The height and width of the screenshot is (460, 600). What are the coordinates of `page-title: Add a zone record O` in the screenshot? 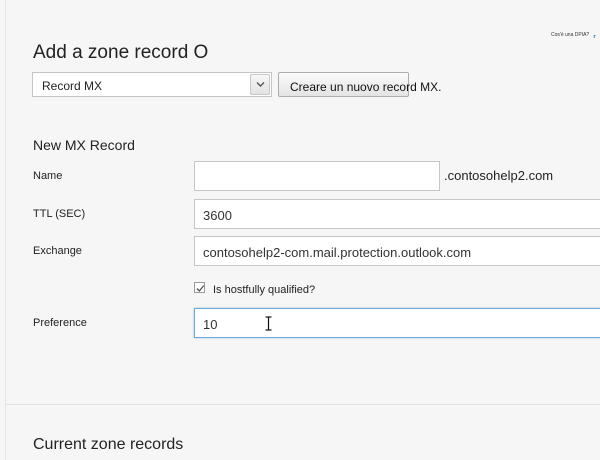 It's located at (121, 52).